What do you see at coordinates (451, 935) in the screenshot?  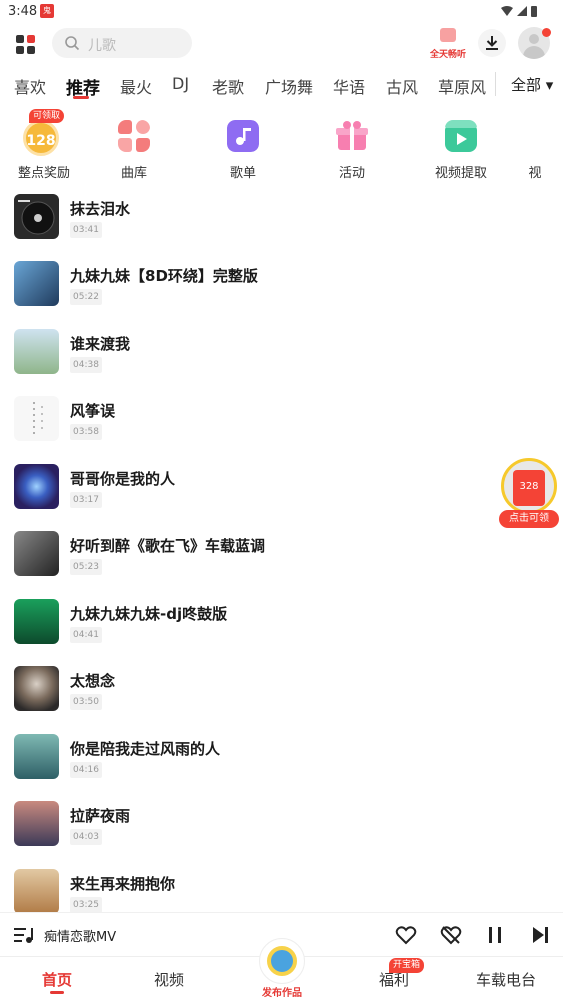 I see `dislike-heart-icon` at bounding box center [451, 935].